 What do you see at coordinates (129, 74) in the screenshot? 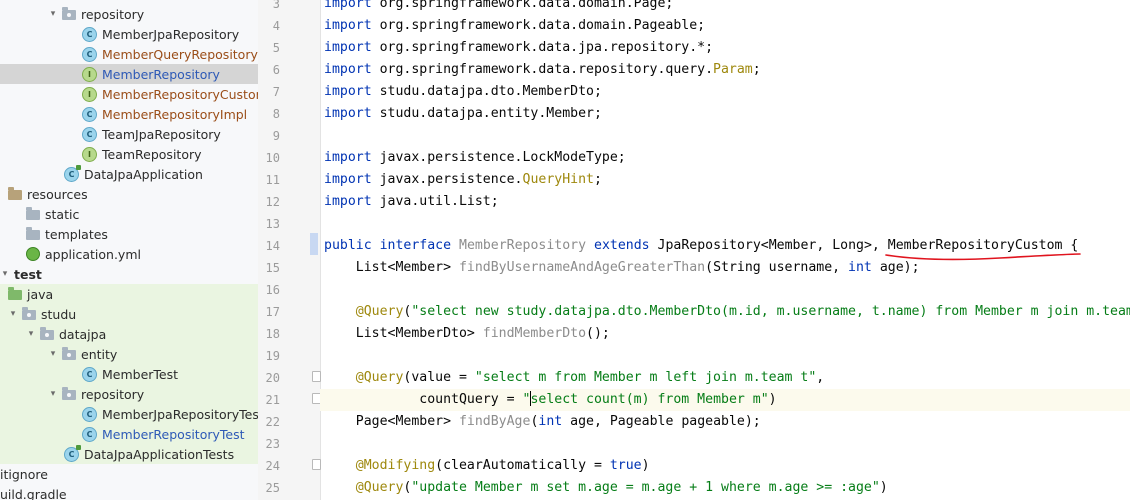
I see `tree-item-memberrepository: I MemberRepository` at bounding box center [129, 74].